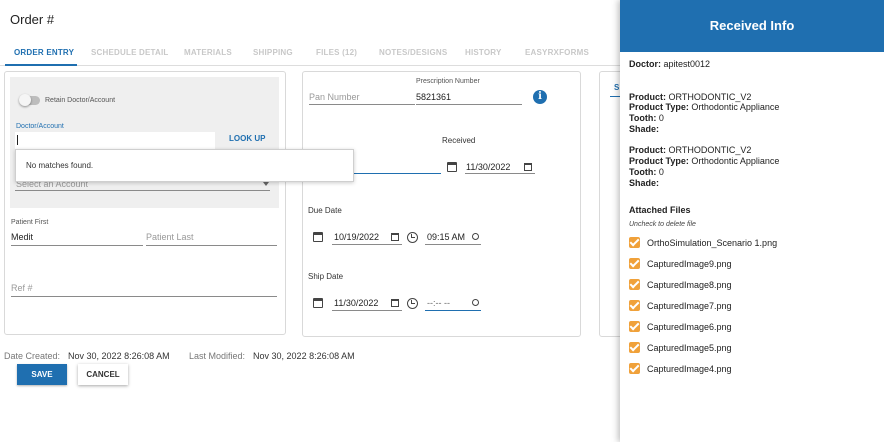 This screenshot has width=884, height=442. What do you see at coordinates (362, 104) in the screenshot?
I see `pan-number-underline` at bounding box center [362, 104].